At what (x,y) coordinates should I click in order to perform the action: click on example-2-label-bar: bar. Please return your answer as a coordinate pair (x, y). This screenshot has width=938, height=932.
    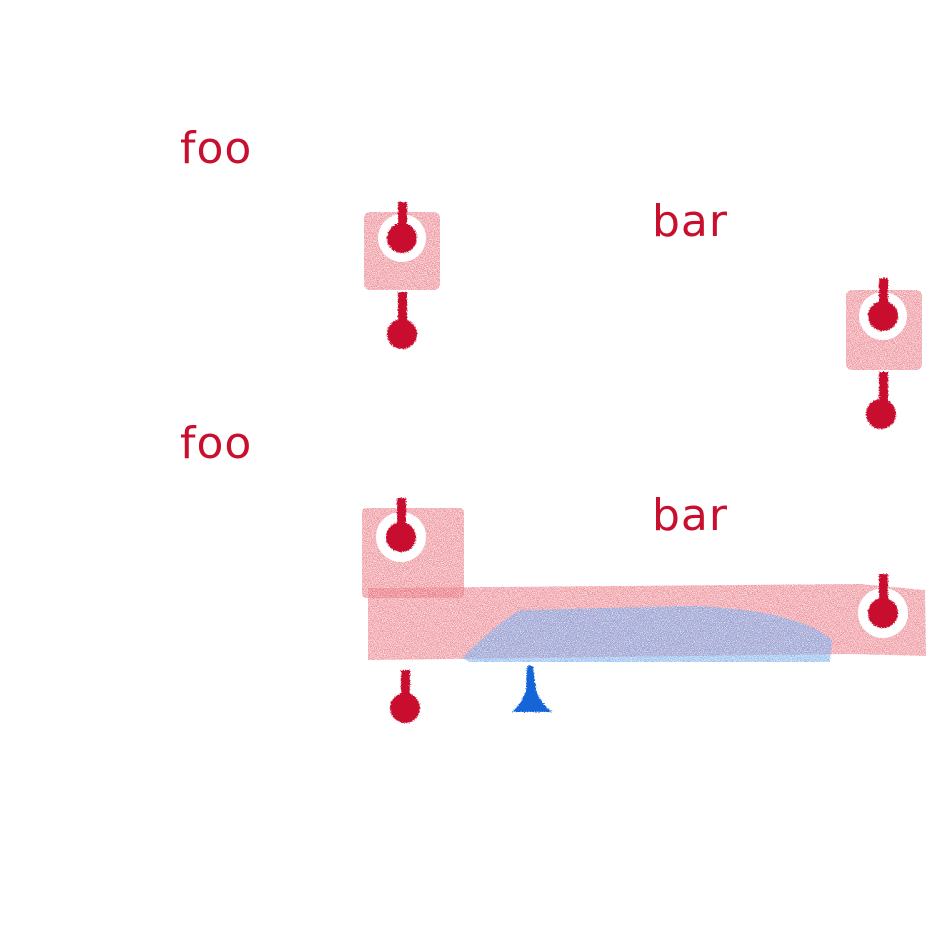
    Looking at the image, I should click on (690, 515).